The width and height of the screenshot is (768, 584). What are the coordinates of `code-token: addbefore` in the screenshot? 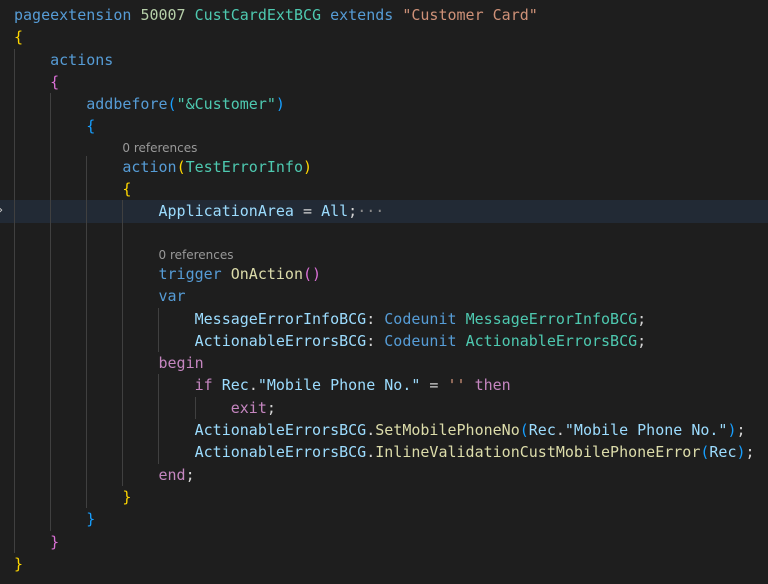 It's located at (127, 104).